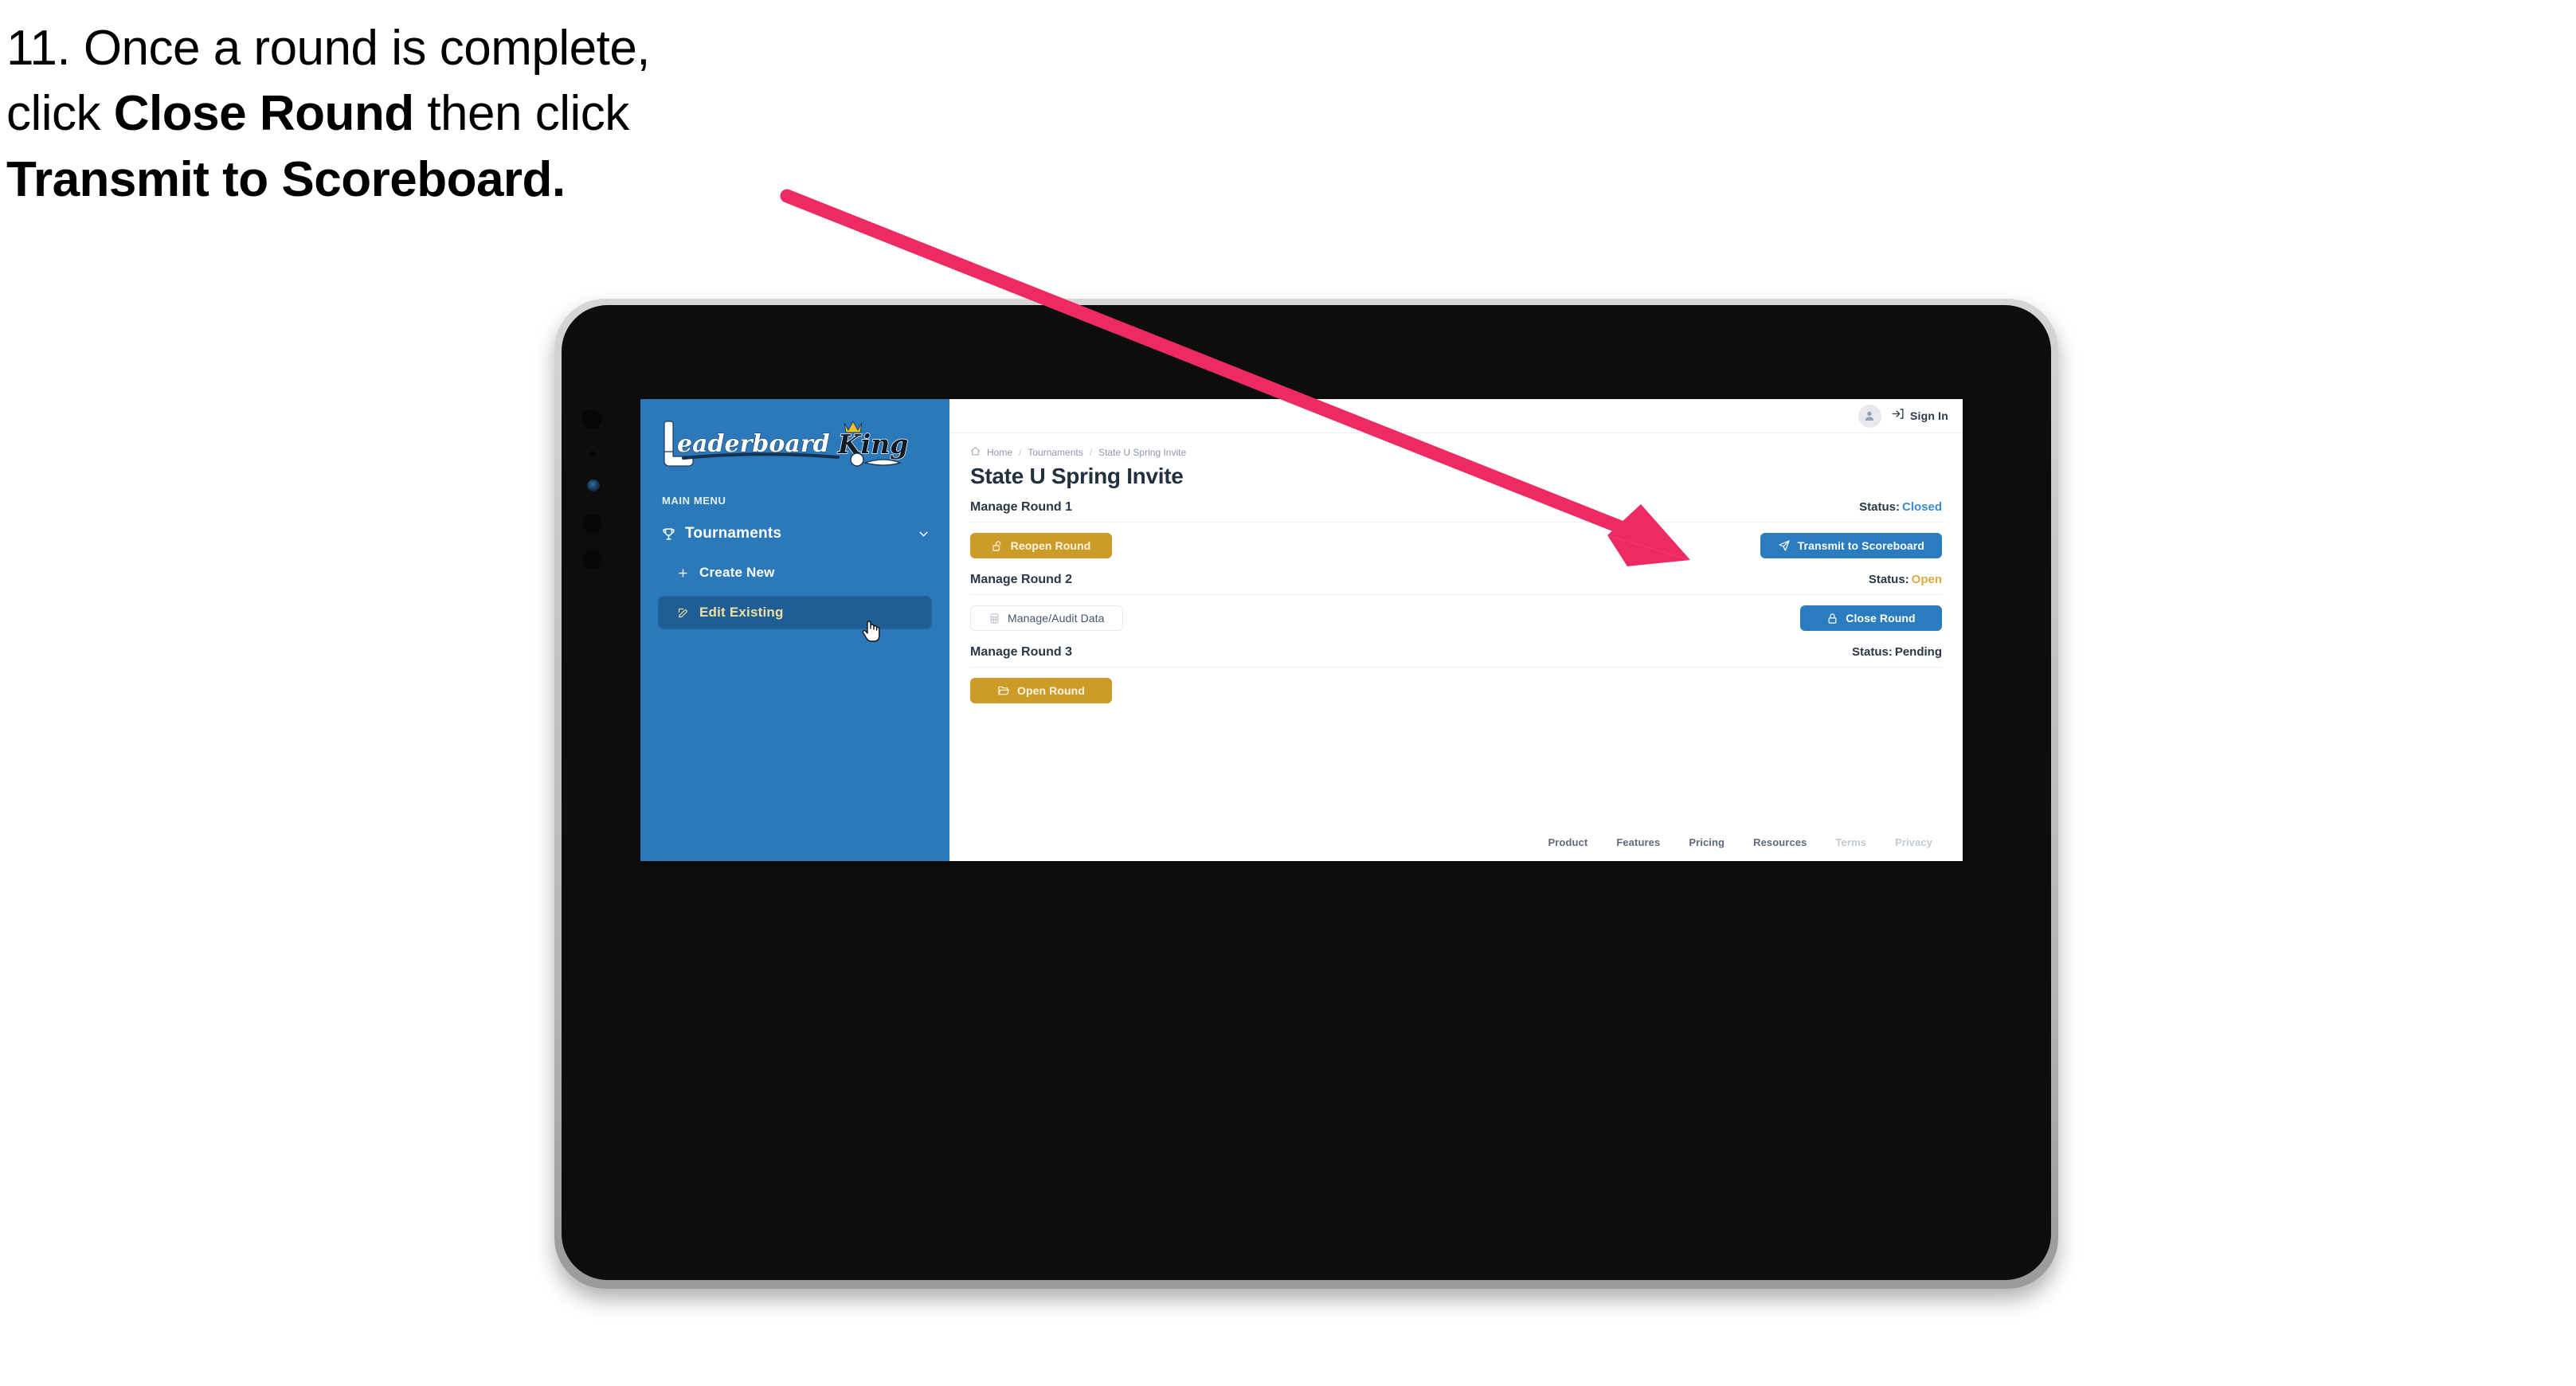 The width and height of the screenshot is (2576, 1386). Describe the element at coordinates (733, 533) in the screenshot. I see `sidebar-item-tournaments-label: Tournaments` at that location.